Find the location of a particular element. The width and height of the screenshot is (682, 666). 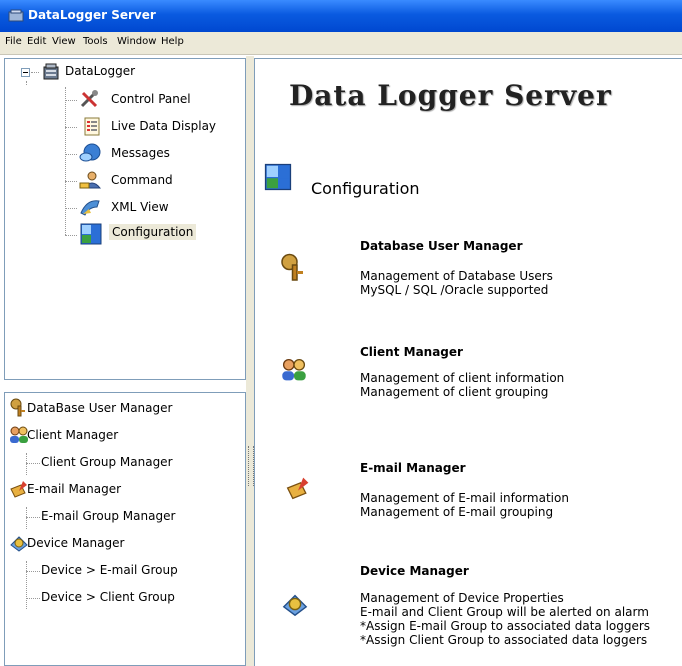

collapse-toggle is located at coordinates (25, 72).